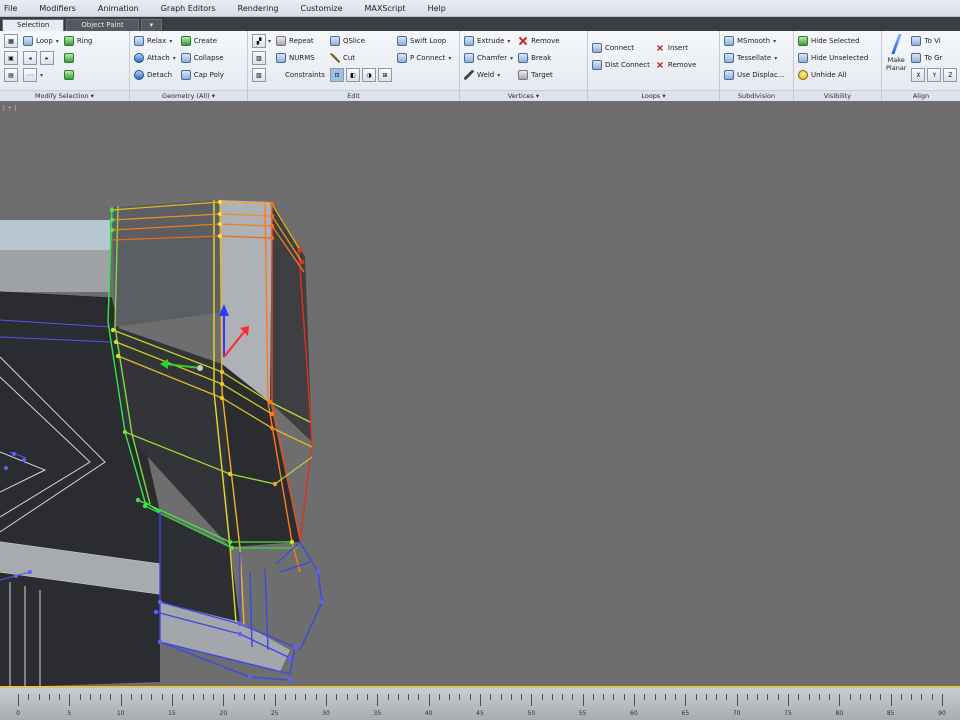 The width and height of the screenshot is (960, 720). What do you see at coordinates (170, 41) in the screenshot?
I see `relax-dropdown-icon: ▾` at bounding box center [170, 41].